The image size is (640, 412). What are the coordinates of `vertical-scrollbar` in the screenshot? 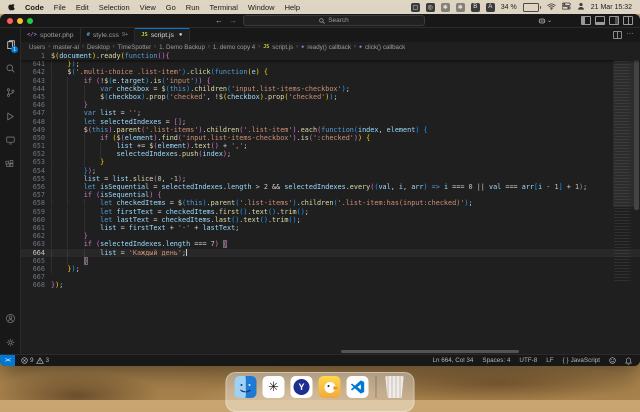 It's located at (636, 131).